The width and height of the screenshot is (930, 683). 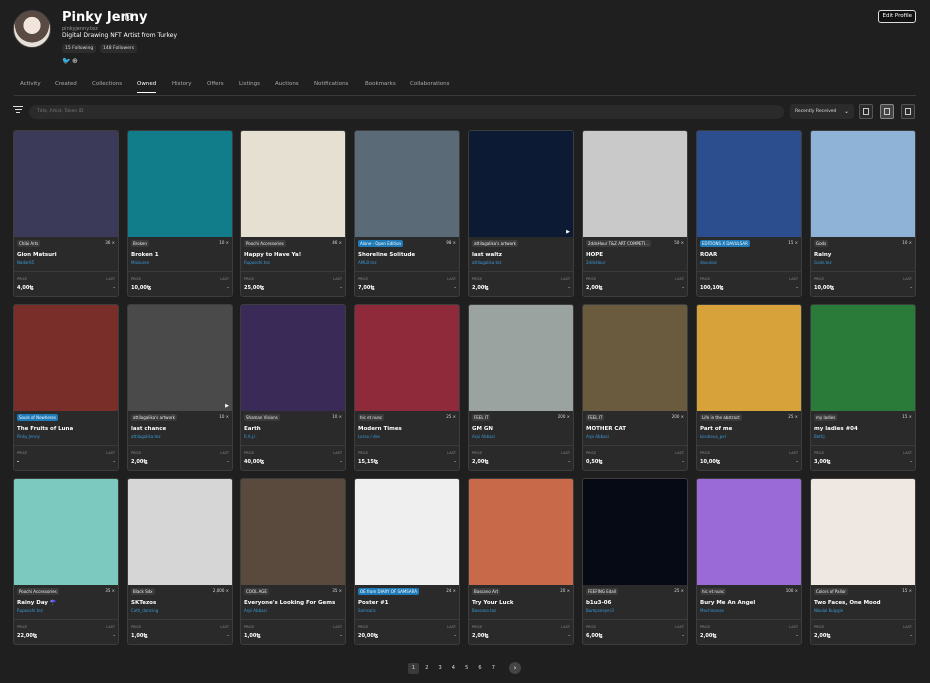 What do you see at coordinates (484, 610) in the screenshot?
I see `artist-link: Bassano.tez` at bounding box center [484, 610].